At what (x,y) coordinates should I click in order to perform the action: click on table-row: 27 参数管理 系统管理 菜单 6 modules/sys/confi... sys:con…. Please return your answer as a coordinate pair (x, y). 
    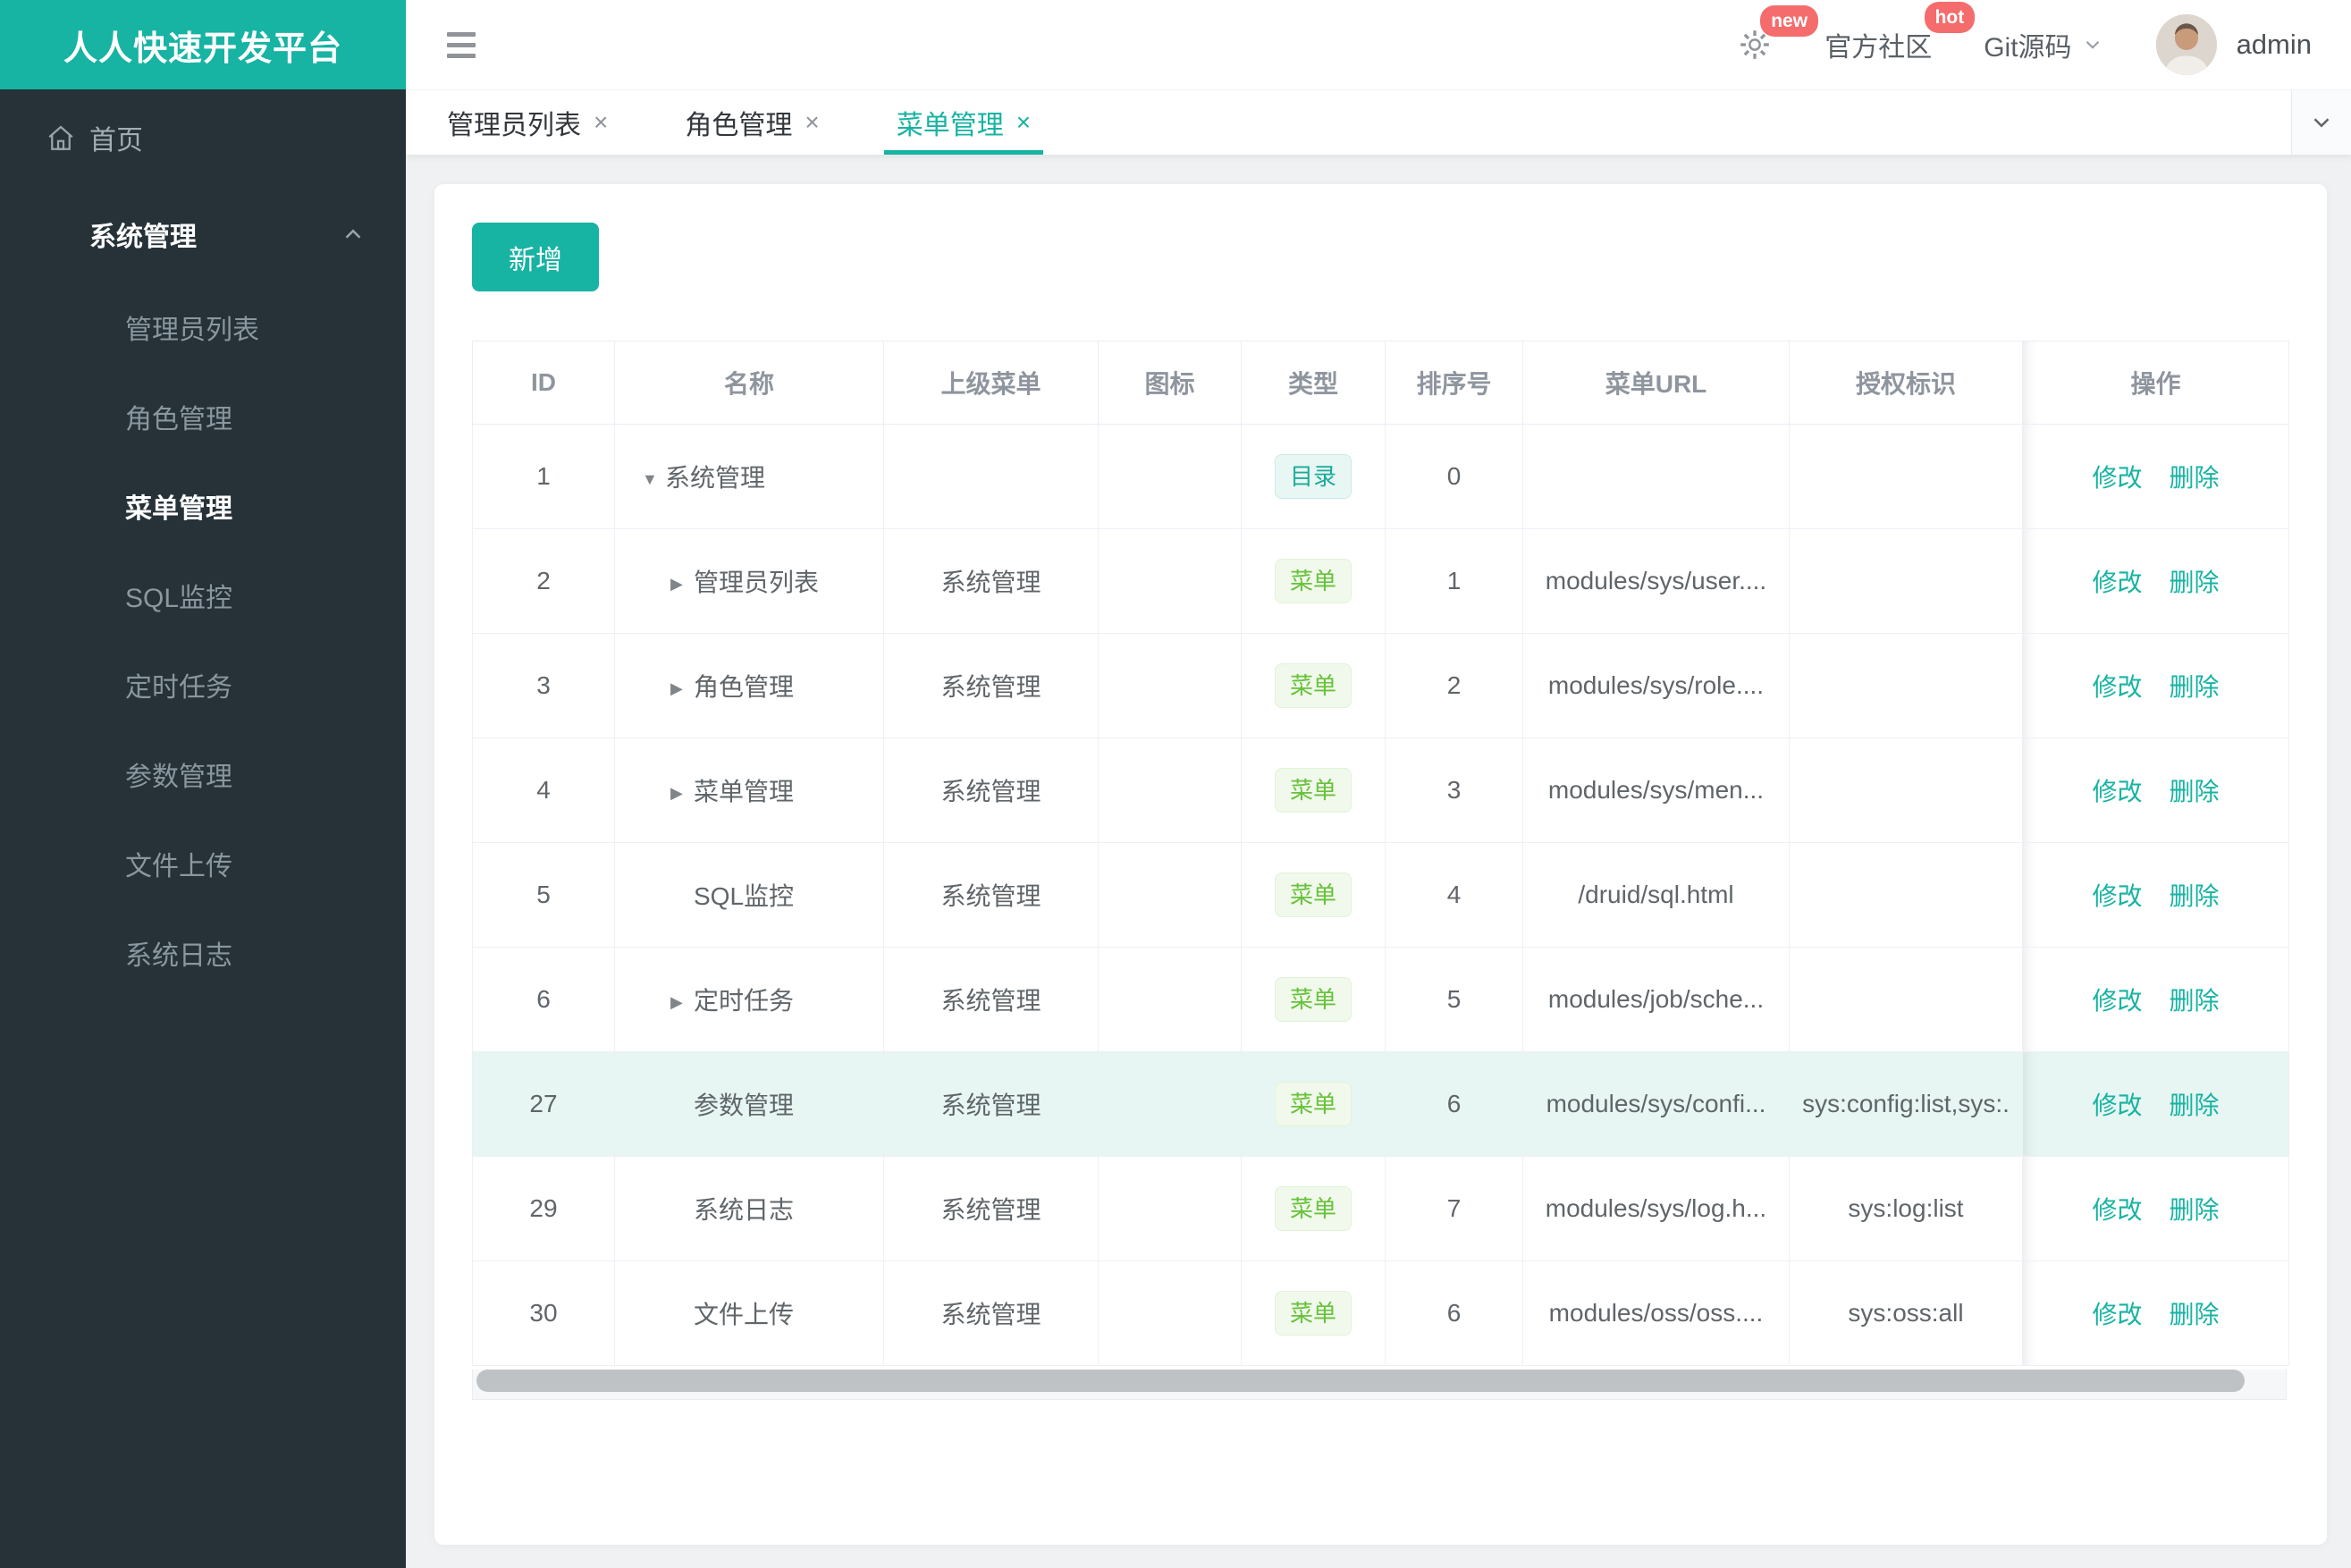
    Looking at the image, I should click on (1380, 1104).